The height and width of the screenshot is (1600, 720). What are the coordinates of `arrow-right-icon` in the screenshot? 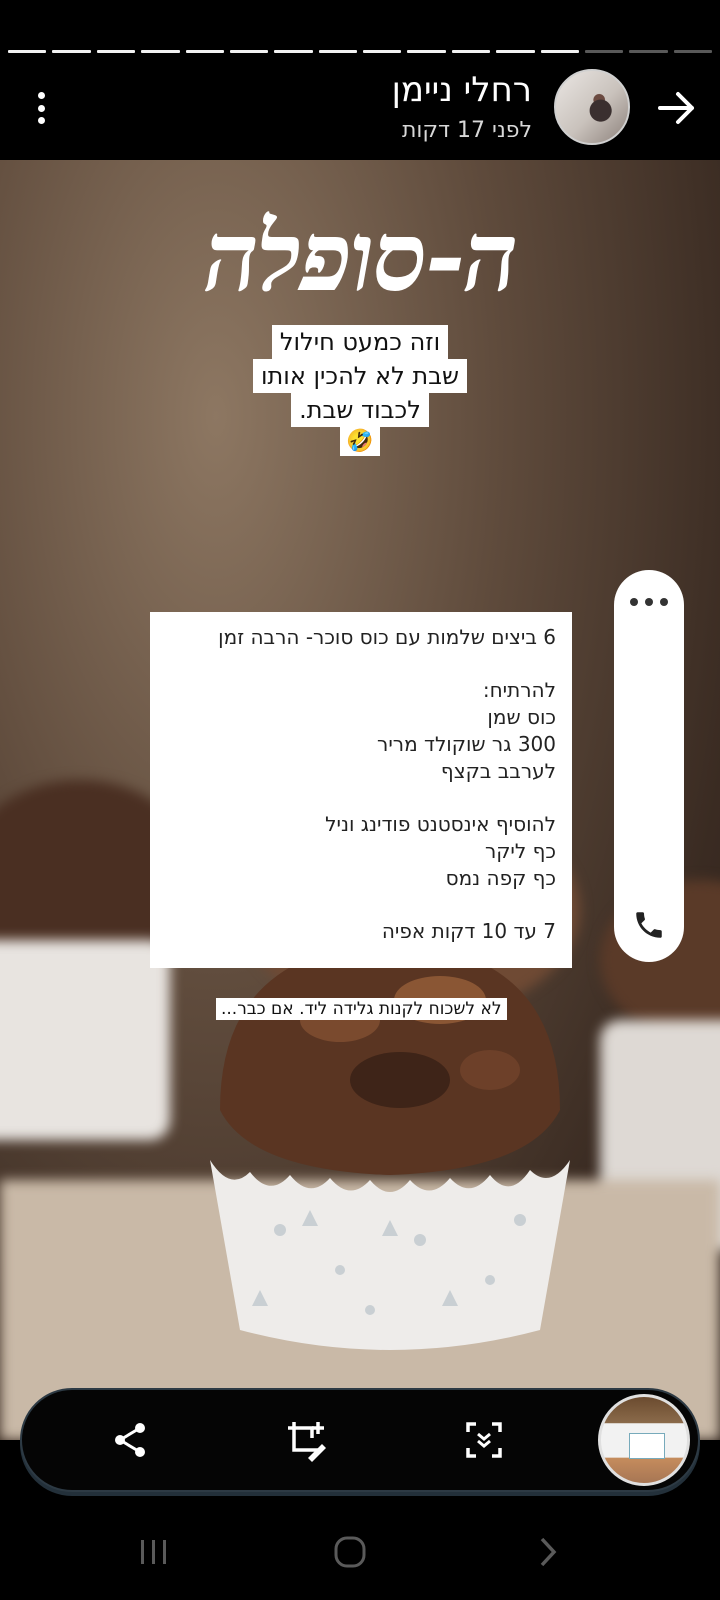 It's located at (676, 108).